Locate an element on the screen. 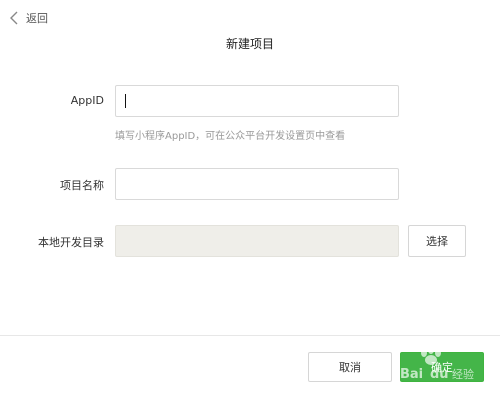 The image size is (500, 400). text-caret is located at coordinates (125, 101).